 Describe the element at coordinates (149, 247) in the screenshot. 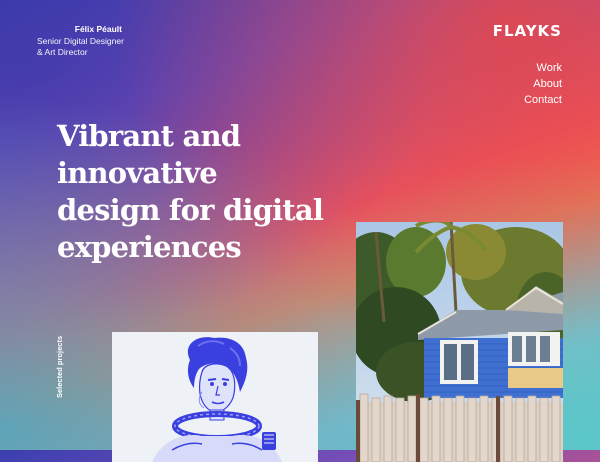

I see `hero-line-4: experiences` at that location.